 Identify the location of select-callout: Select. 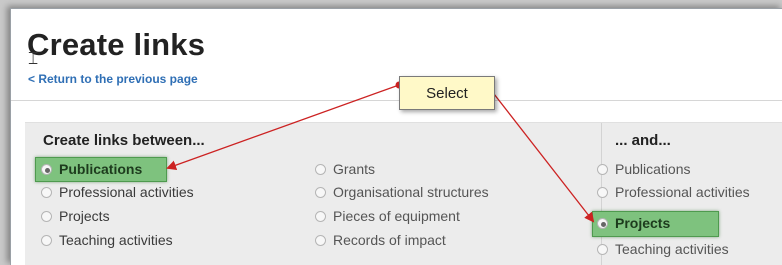
(447, 93).